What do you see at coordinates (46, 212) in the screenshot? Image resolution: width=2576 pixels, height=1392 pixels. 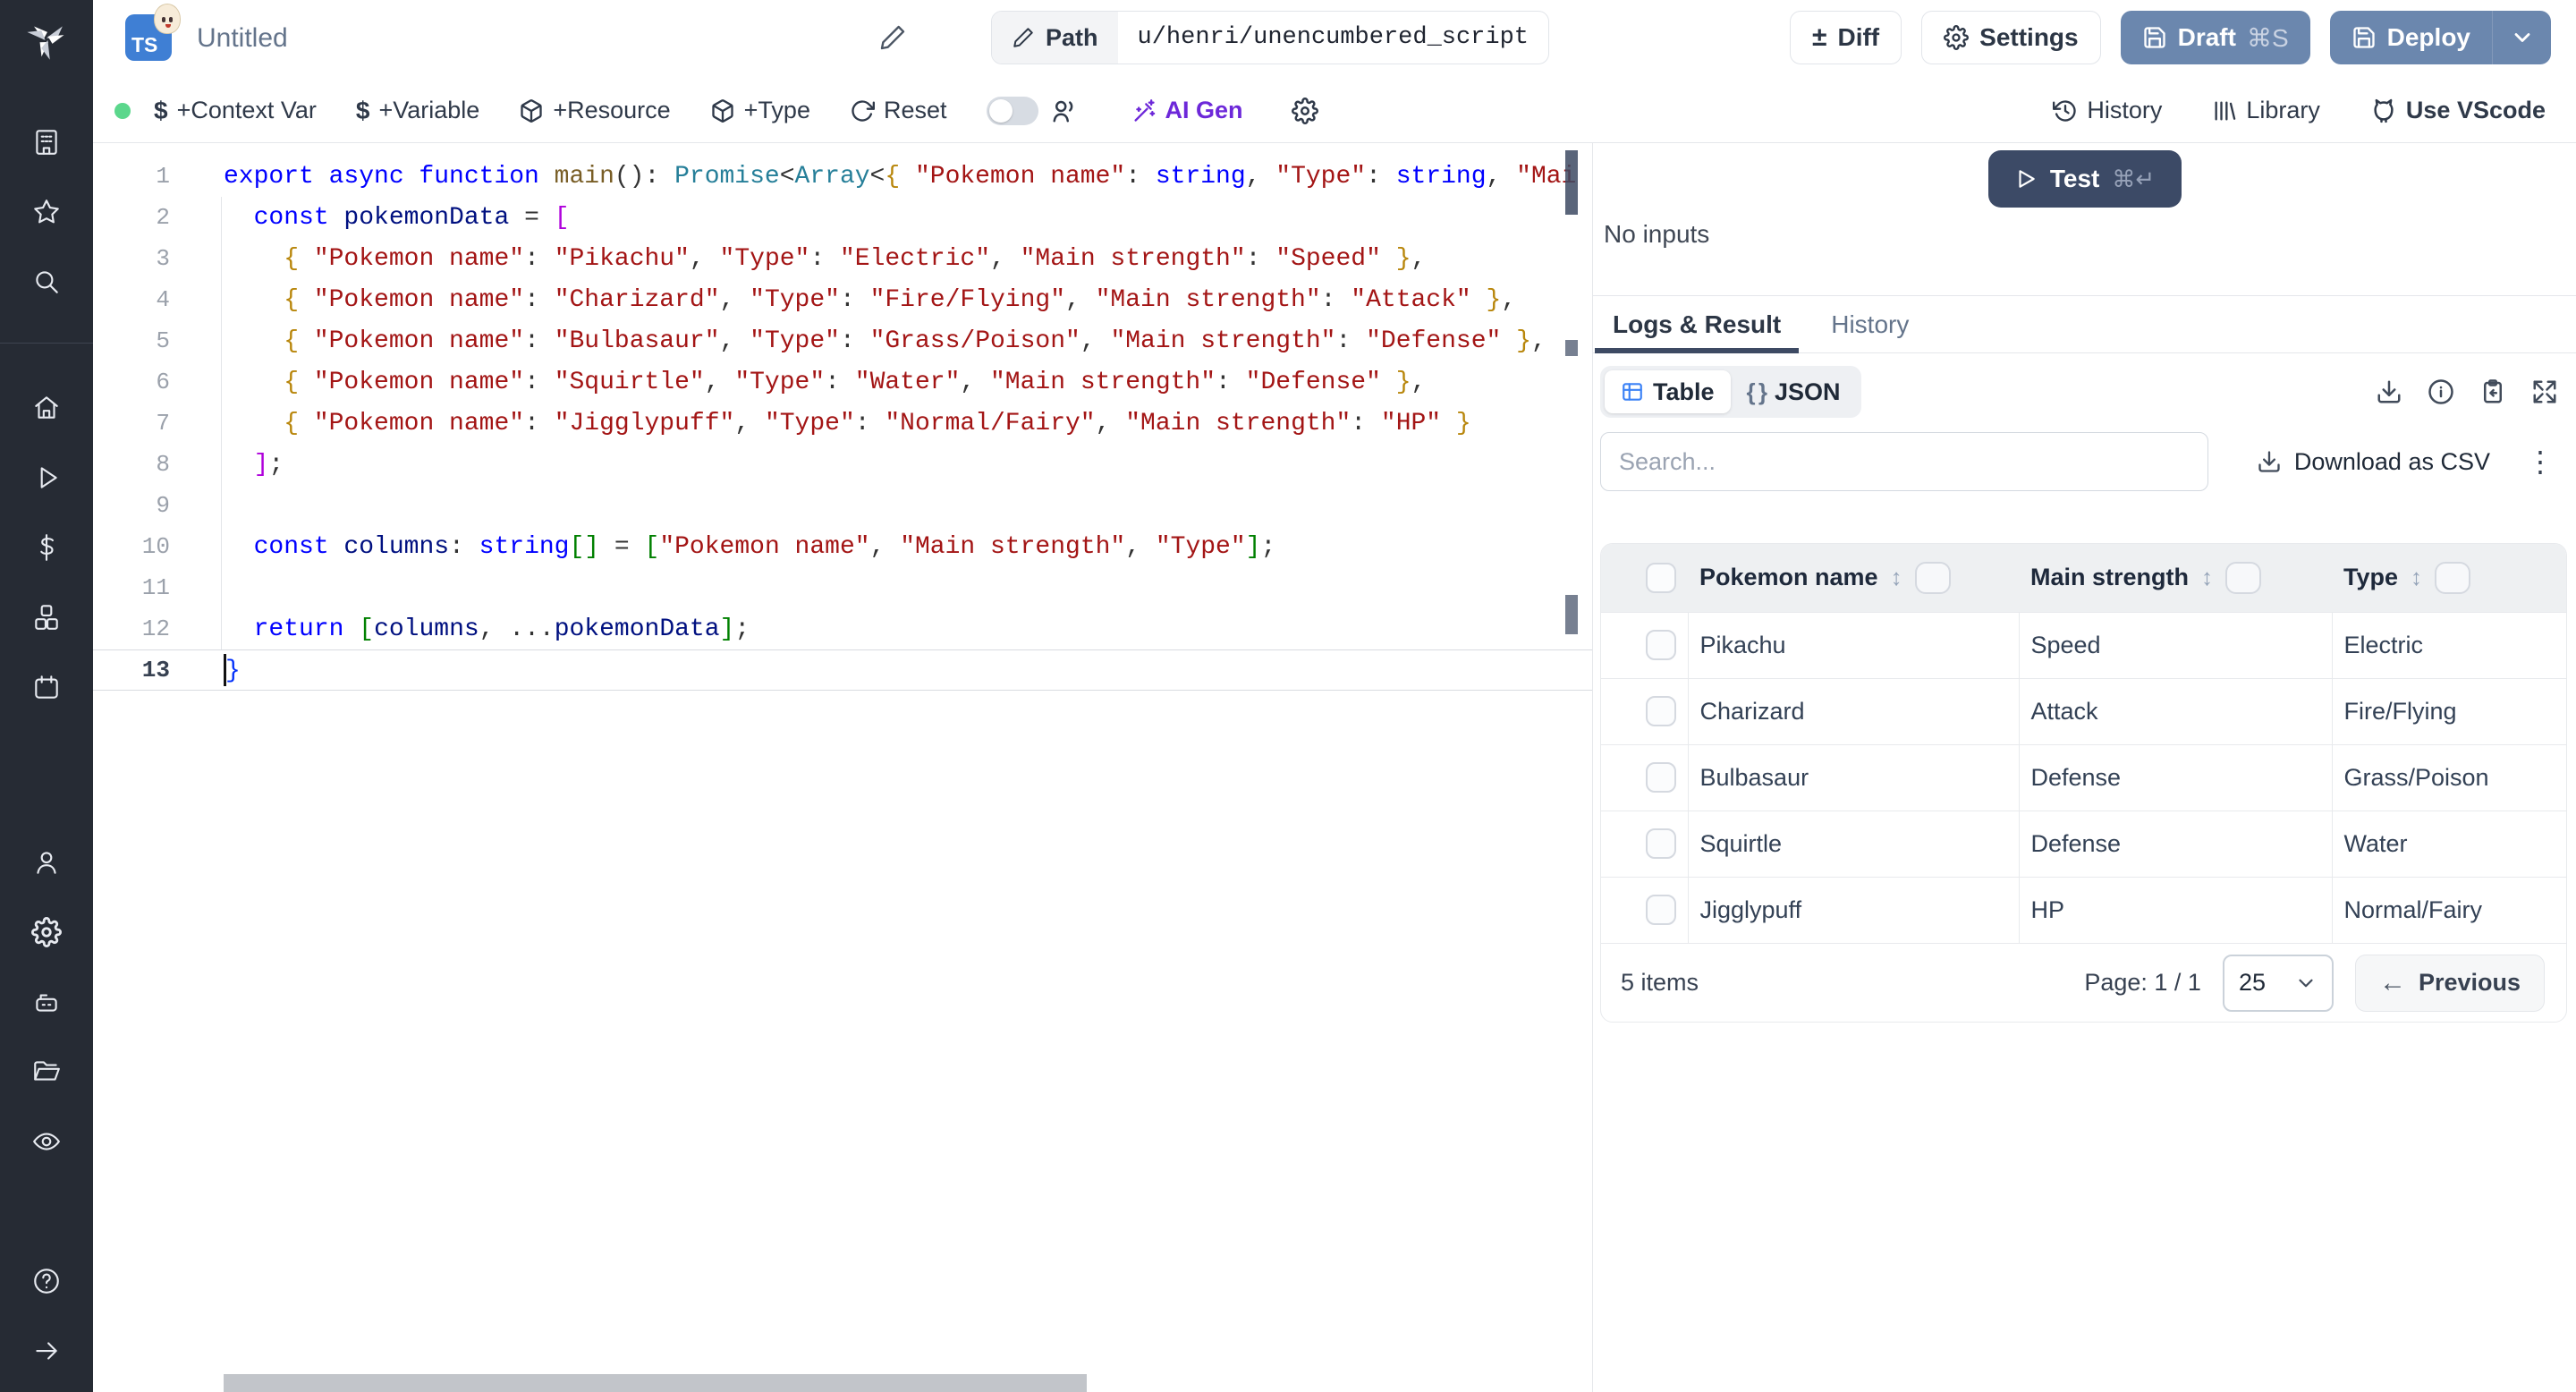 I see `favorites-star-icon` at bounding box center [46, 212].